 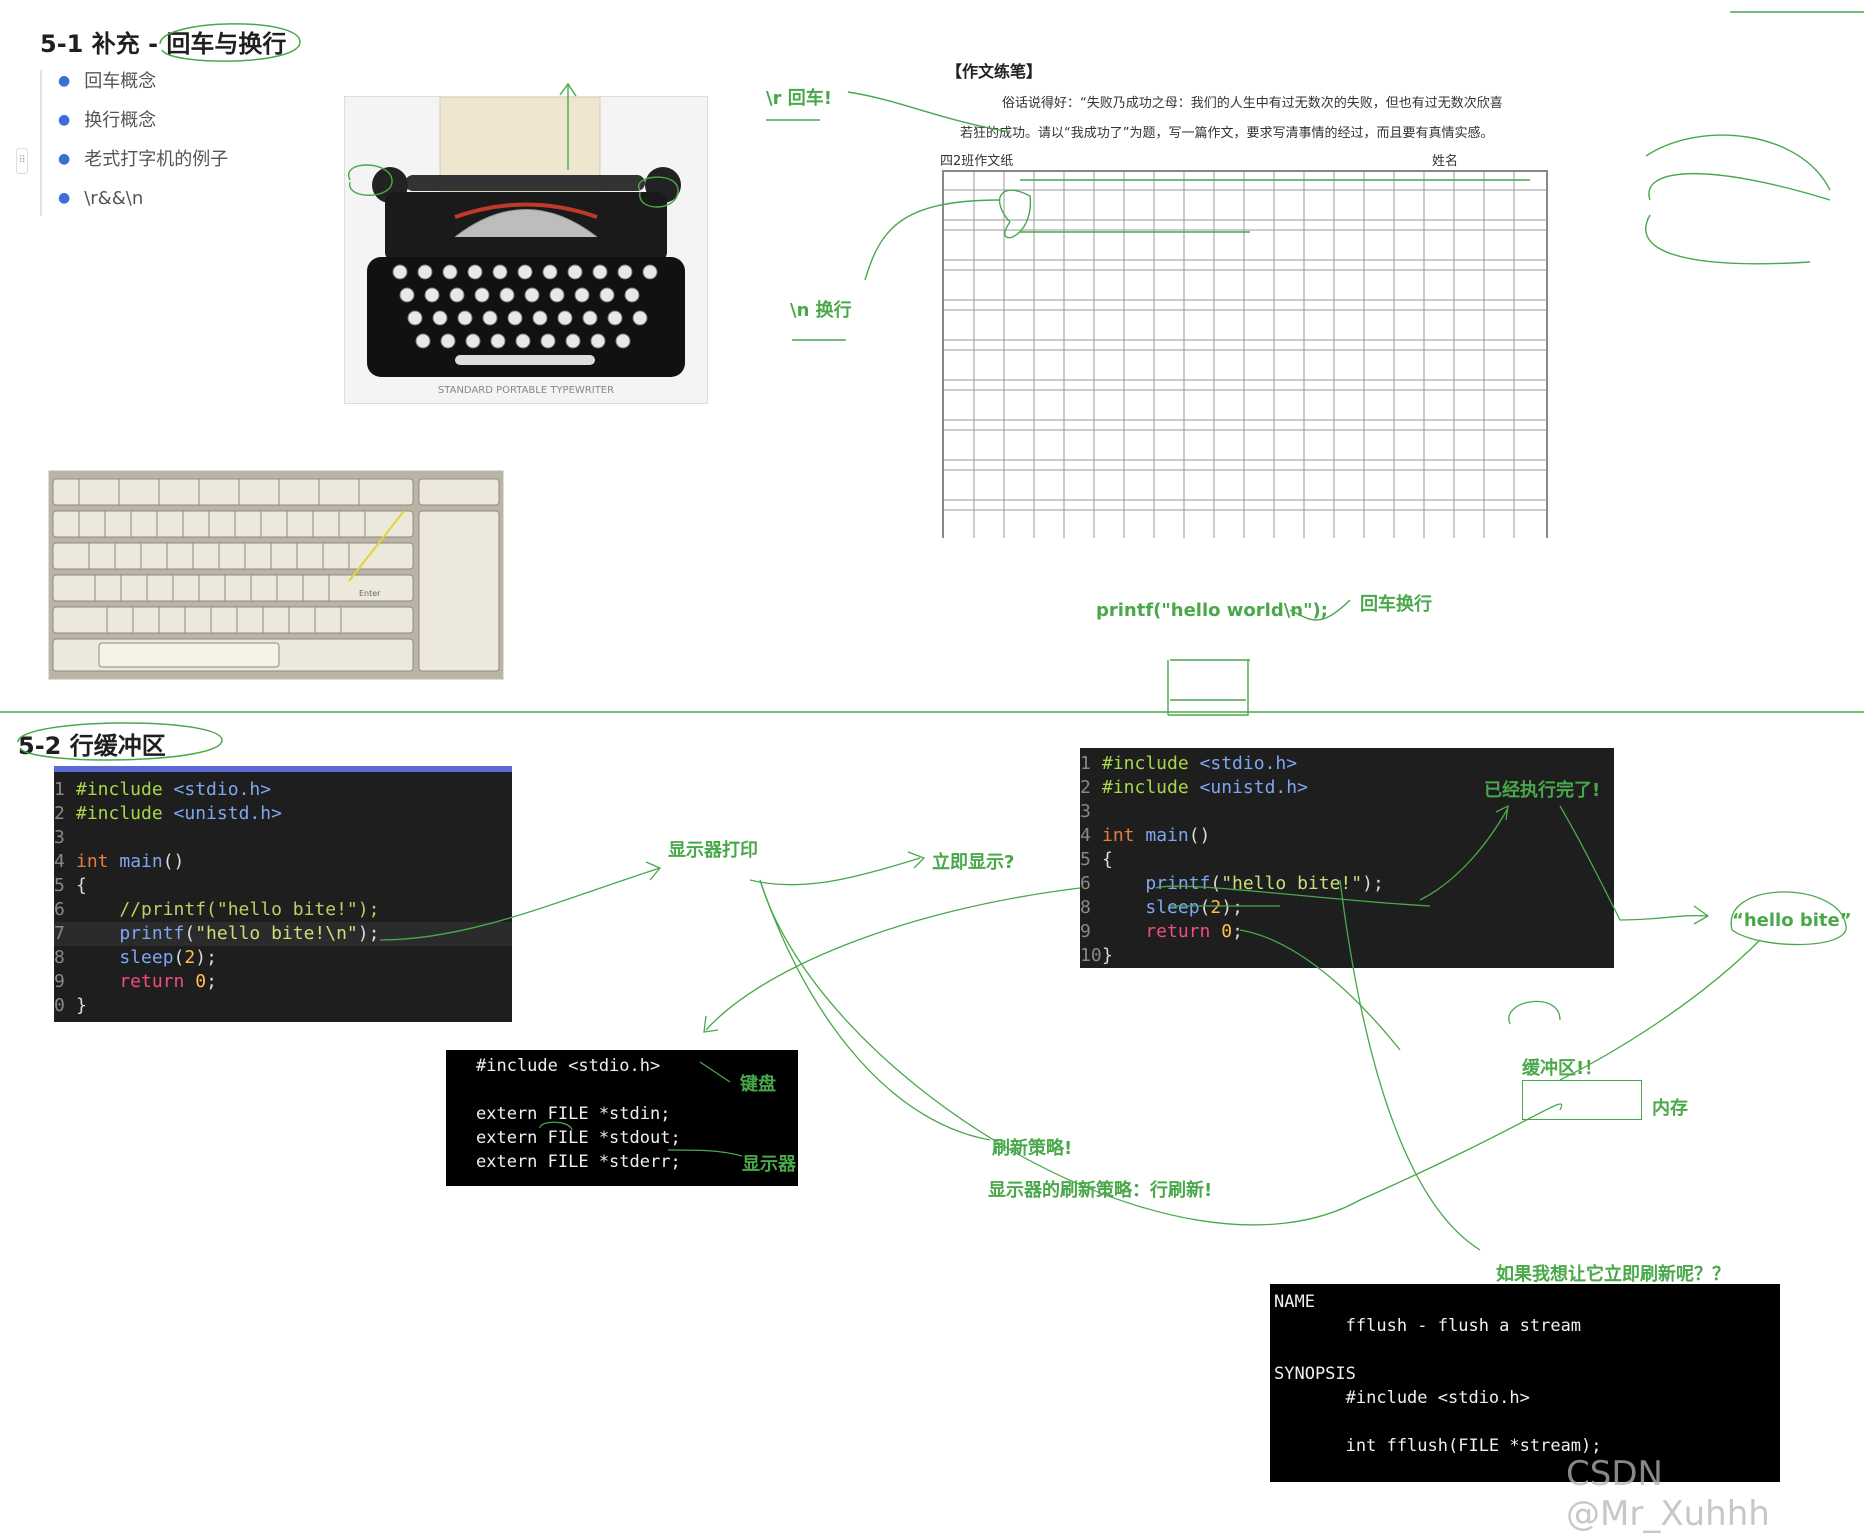 I want to click on watermark: CSDN @Mr_Xuhhh, so click(x=1668, y=1494).